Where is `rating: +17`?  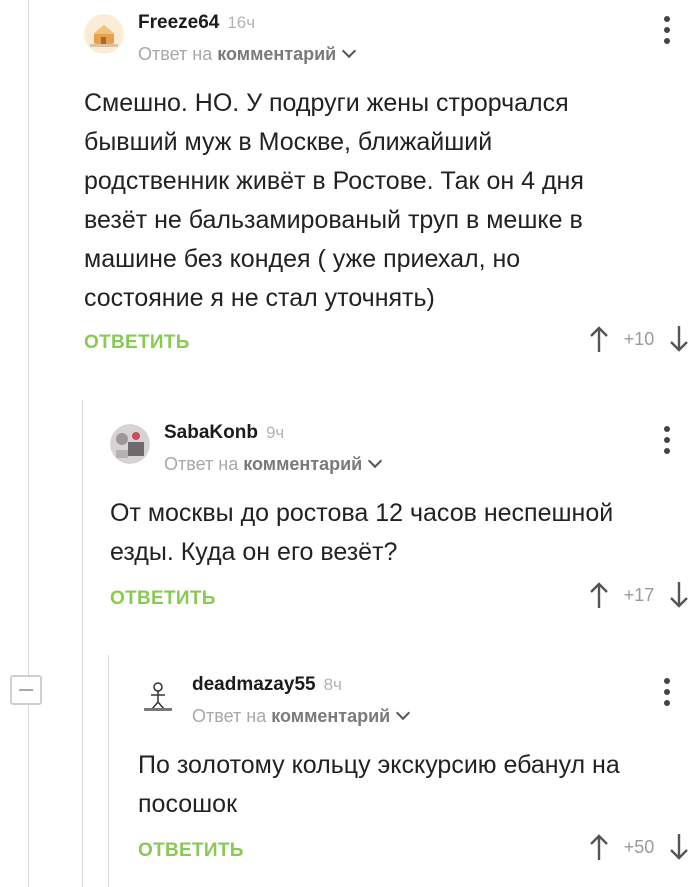
rating: +17 is located at coordinates (639, 594).